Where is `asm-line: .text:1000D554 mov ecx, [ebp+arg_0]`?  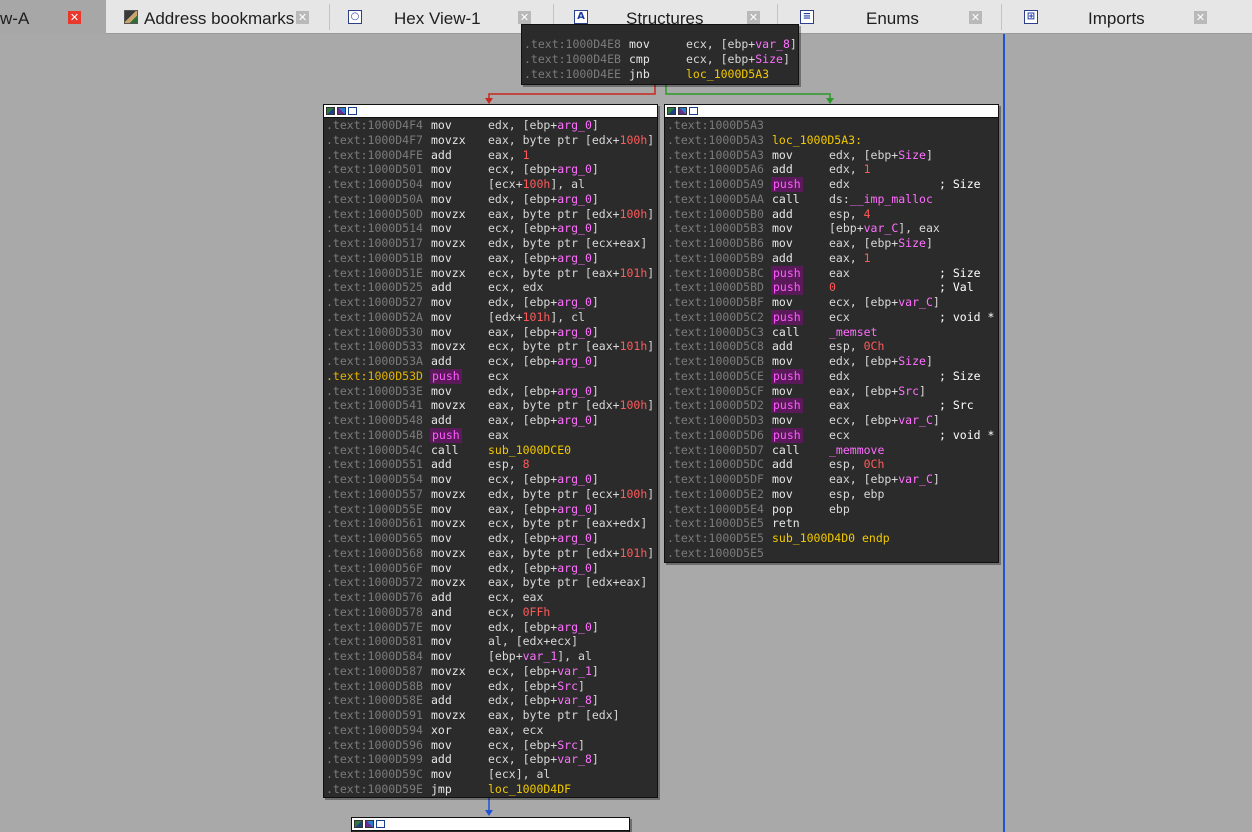 asm-line: .text:1000D554 mov ecx, [ebp+arg_0] is located at coordinates (491, 479).